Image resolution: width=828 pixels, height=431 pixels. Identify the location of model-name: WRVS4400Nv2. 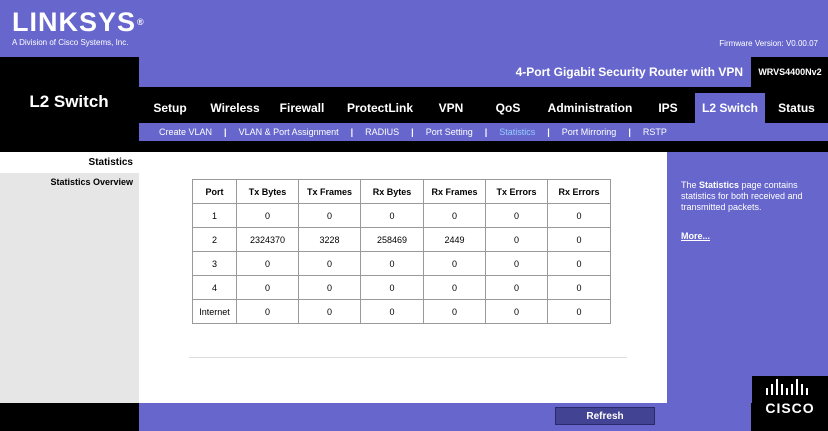
(790, 72).